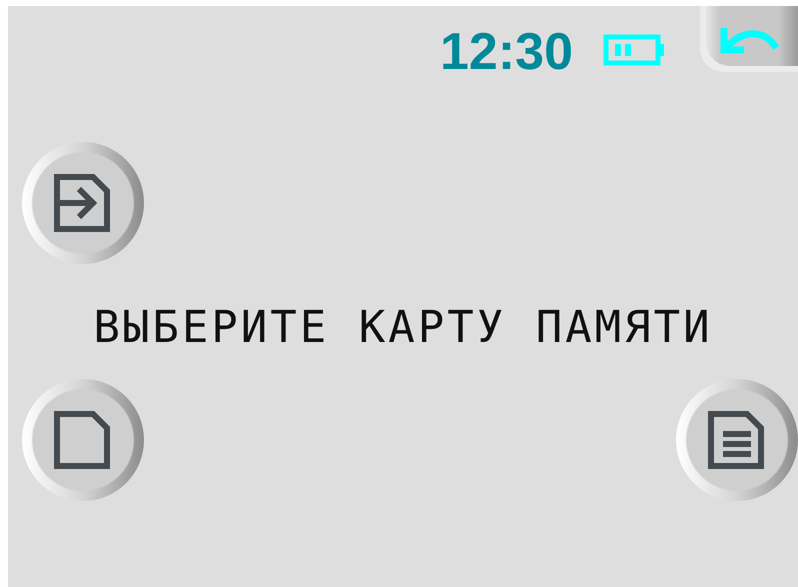 The width and height of the screenshot is (798, 587). I want to click on card-arrow-icon, so click(83, 203).